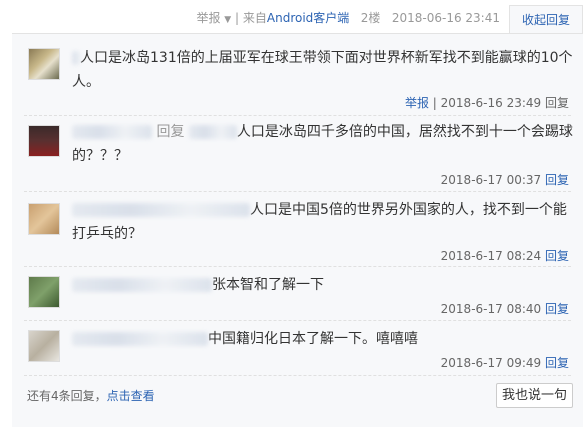 The image size is (583, 427). I want to click on post-datetime: 2018-06-16 23:41, so click(445, 18).